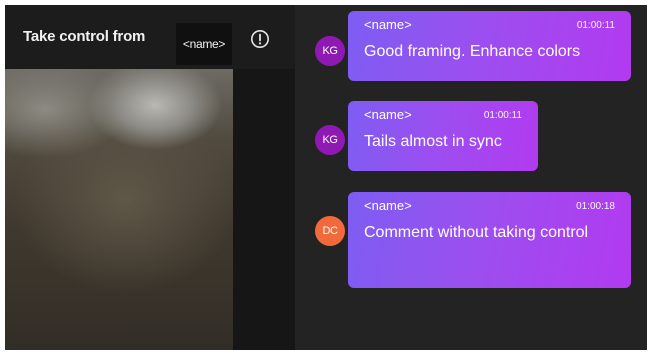 This screenshot has height=354, width=653. I want to click on avatar: DC, so click(330, 231).